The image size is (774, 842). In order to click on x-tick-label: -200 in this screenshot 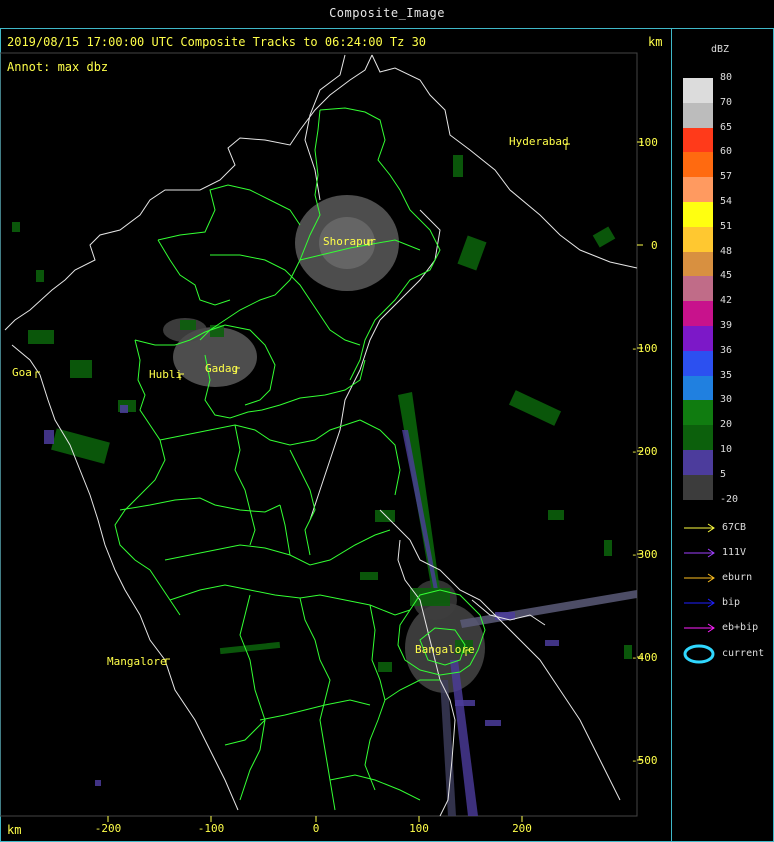, I will do `click(108, 828)`.